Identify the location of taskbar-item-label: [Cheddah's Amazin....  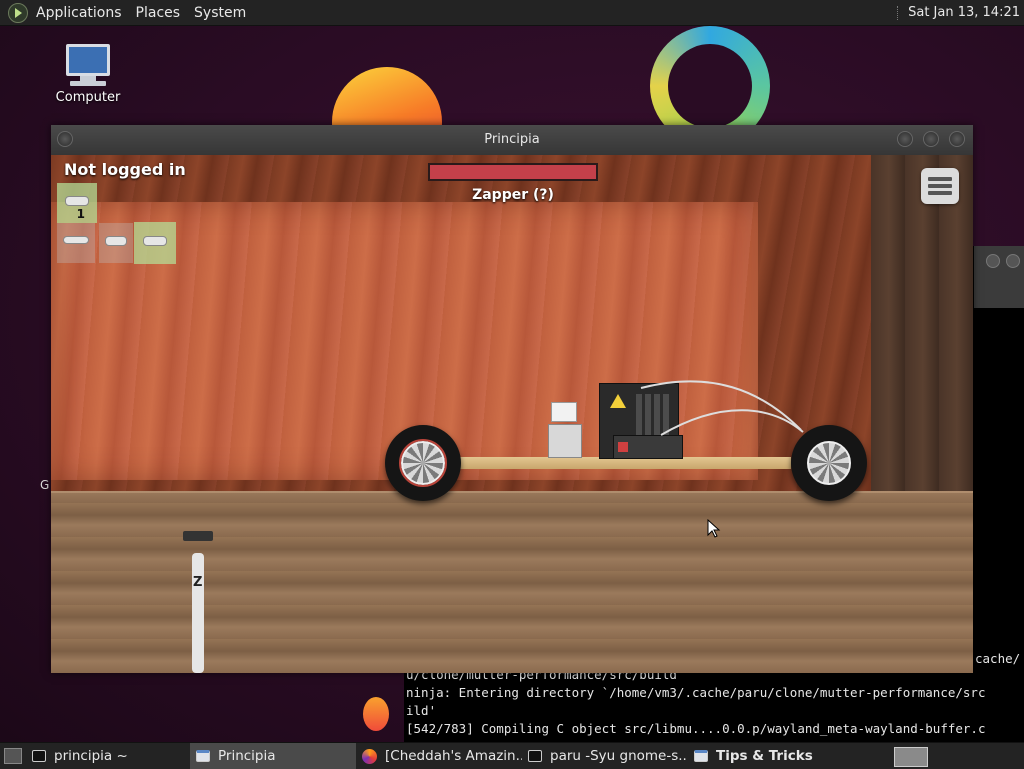
(453, 756).